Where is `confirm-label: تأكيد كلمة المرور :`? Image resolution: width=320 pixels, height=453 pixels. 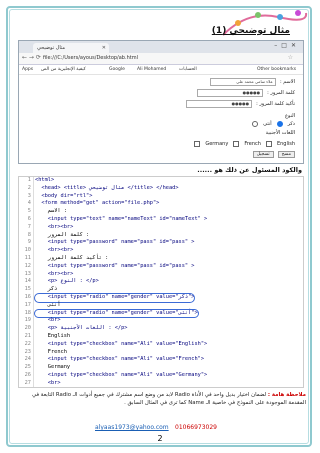
confirm-label: تأكيد كلمة المرور : is located at coordinates (275, 104).